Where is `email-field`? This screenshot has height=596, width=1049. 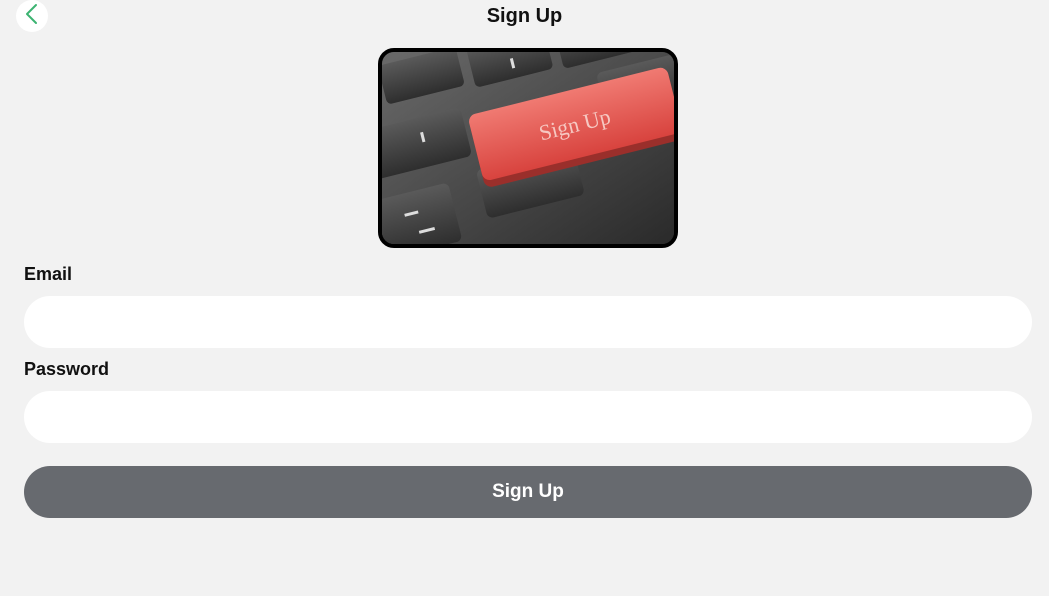 email-field is located at coordinates (528, 322).